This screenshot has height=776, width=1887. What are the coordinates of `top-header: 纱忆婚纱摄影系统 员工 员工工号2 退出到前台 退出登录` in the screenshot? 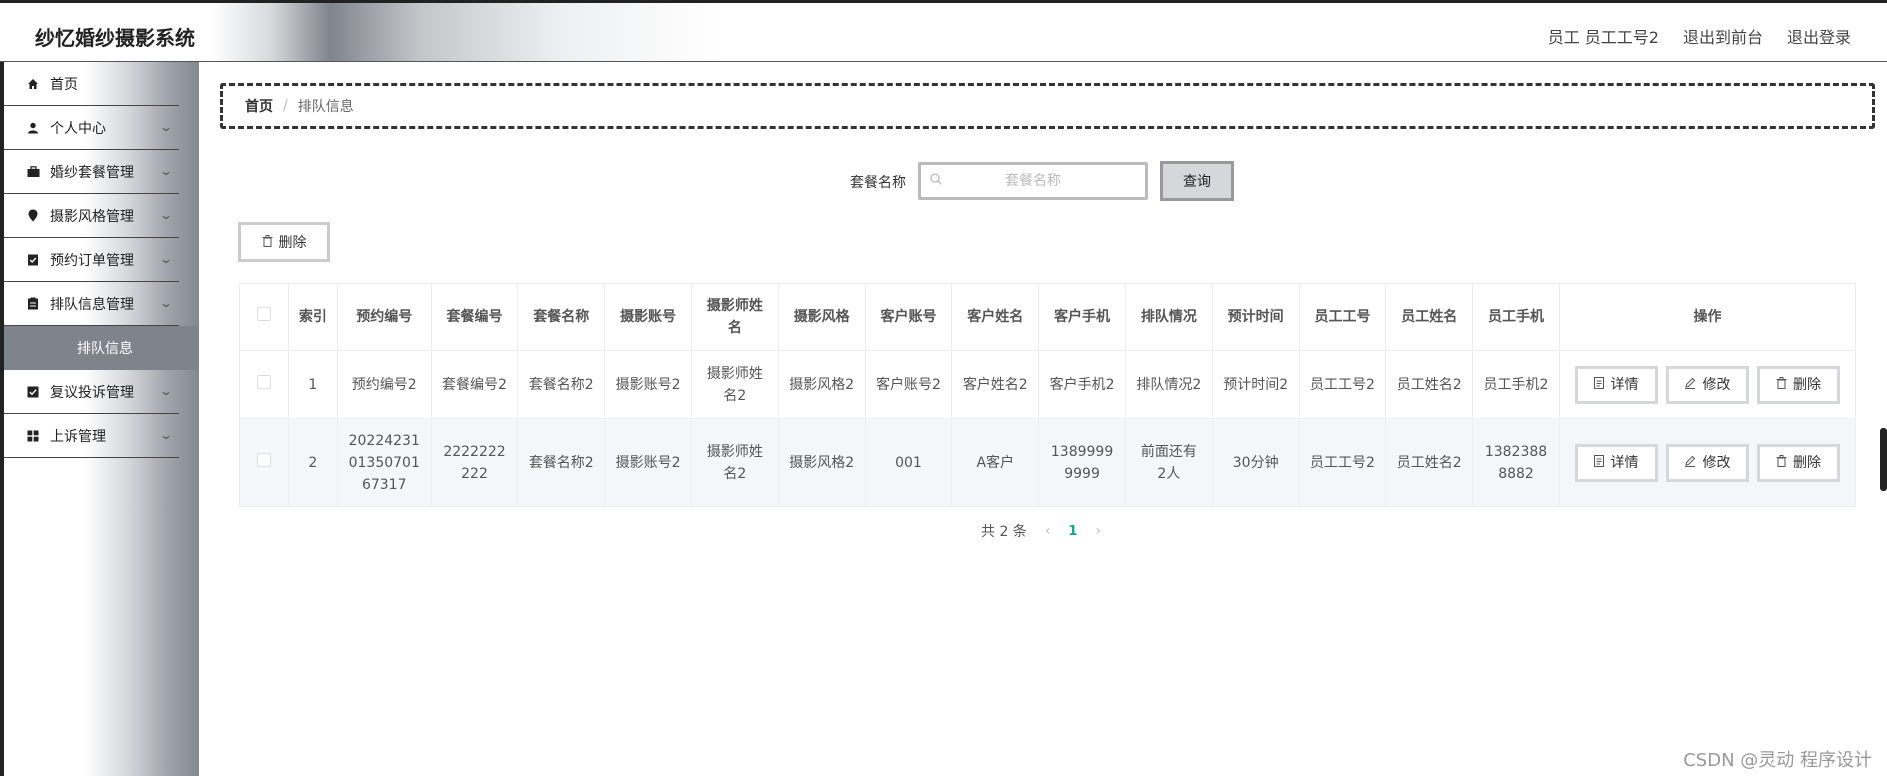 It's located at (943, 31).